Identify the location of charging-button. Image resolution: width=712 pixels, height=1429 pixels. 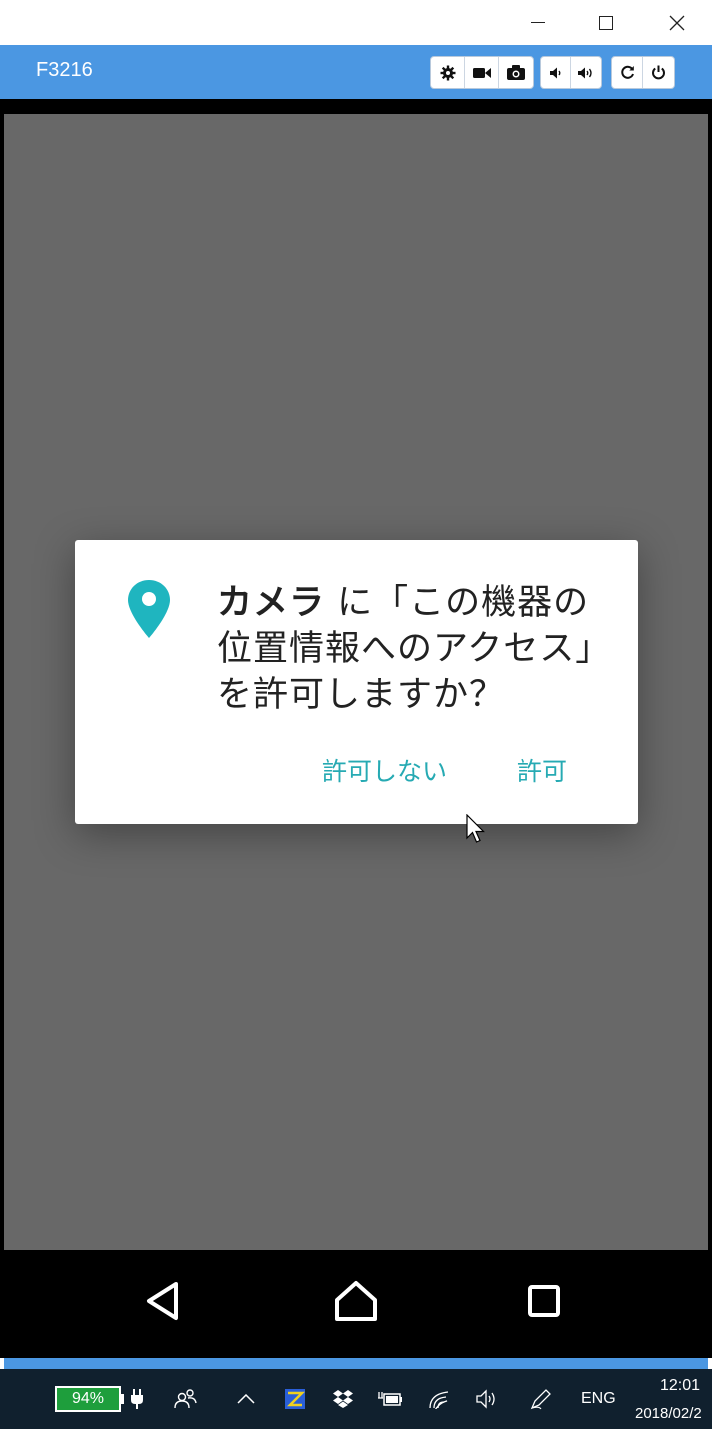
(137, 1399).